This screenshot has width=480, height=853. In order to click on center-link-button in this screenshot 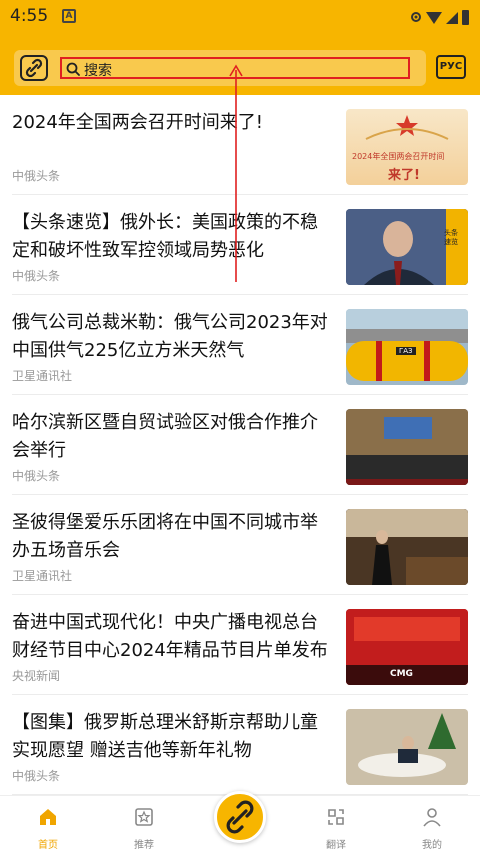, I will do `click(240, 817)`.